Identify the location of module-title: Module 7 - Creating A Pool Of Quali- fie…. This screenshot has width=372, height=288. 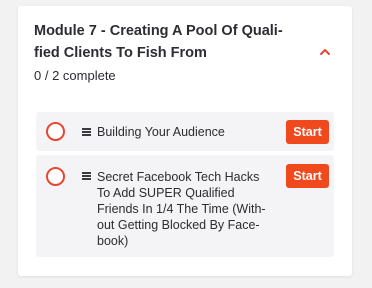
(159, 42).